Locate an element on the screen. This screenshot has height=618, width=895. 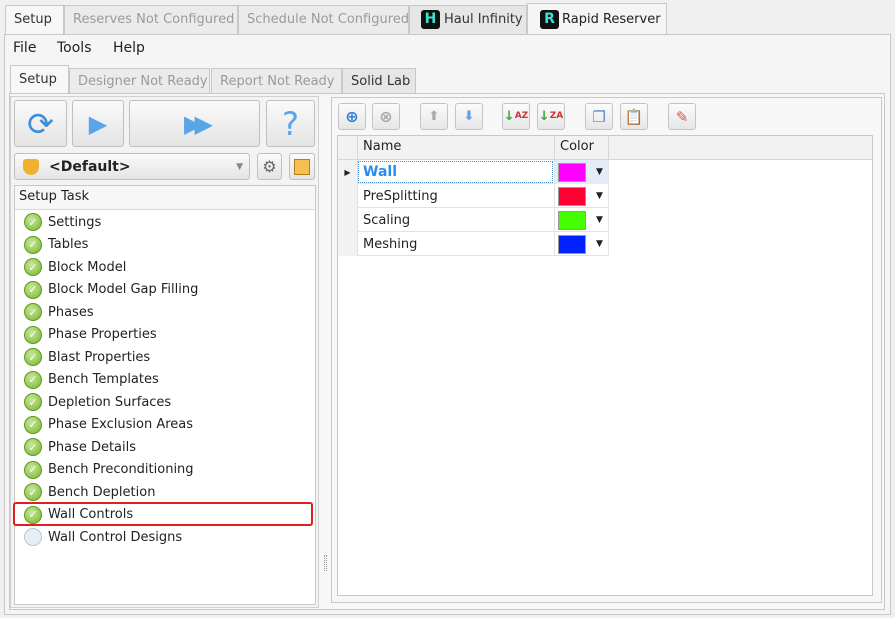
task-label: Phase Exclusion Areas is located at coordinates (121, 424).